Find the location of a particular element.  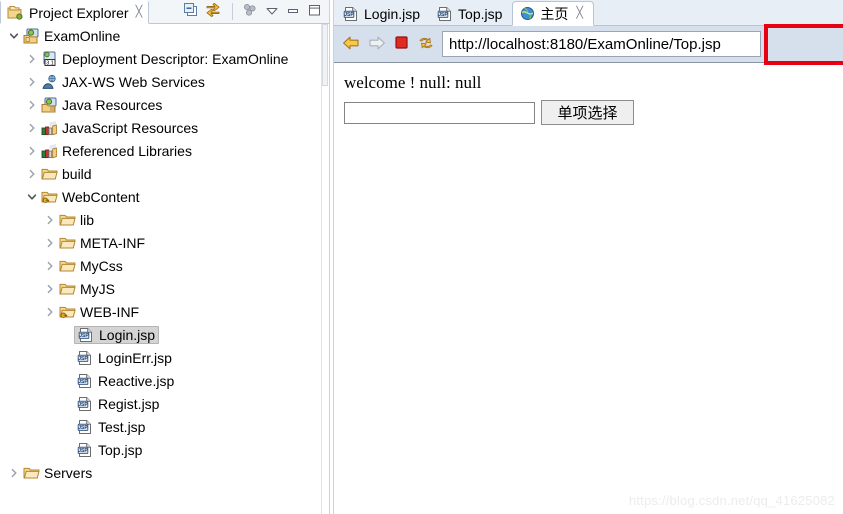

tree-item-servers: Servers is located at coordinates (164, 472).